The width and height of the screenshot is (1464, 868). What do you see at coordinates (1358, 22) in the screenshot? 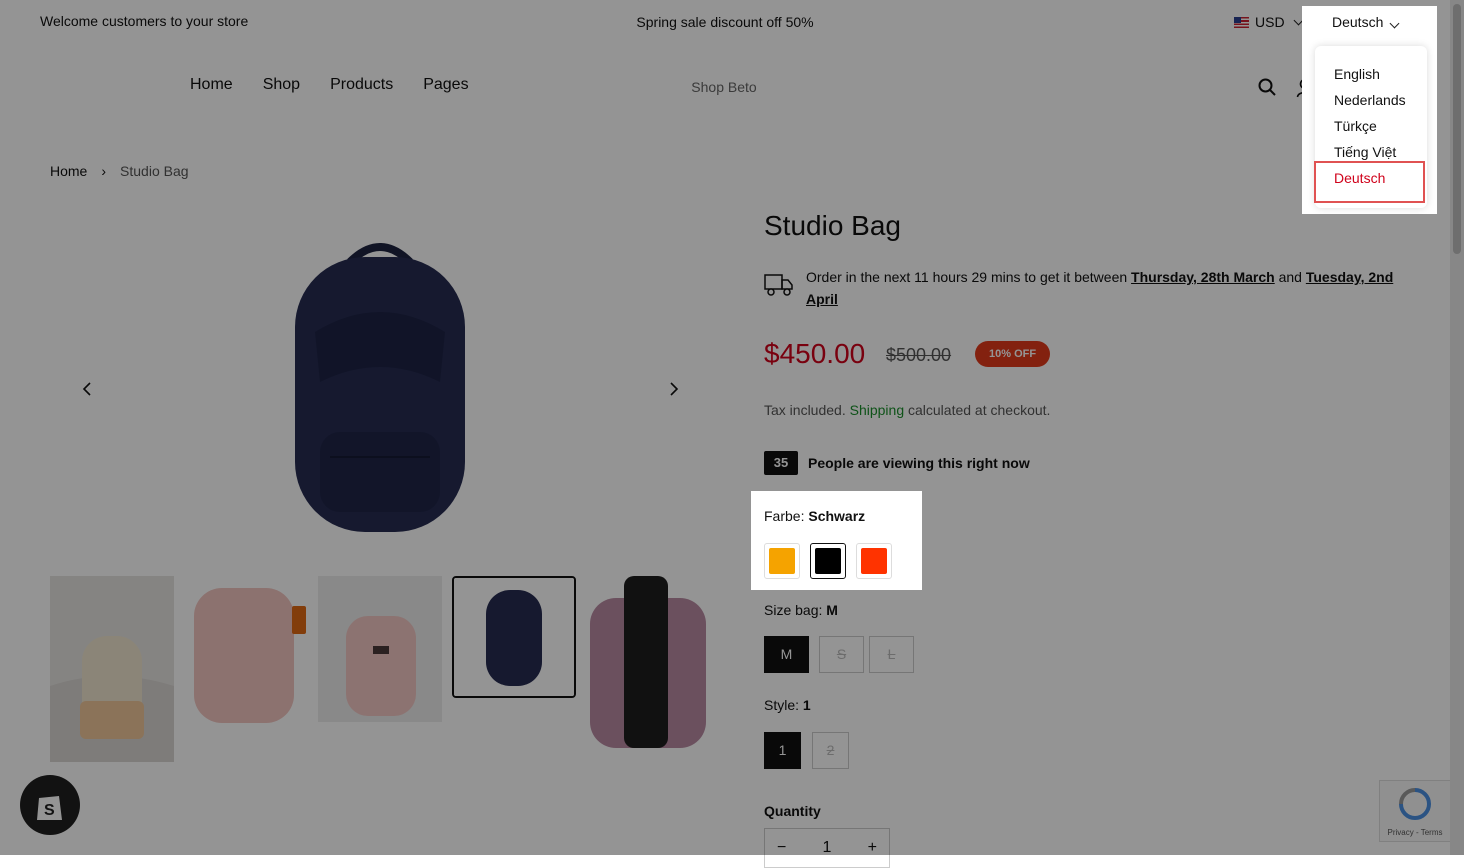
I see `language-label: Deutsch` at bounding box center [1358, 22].